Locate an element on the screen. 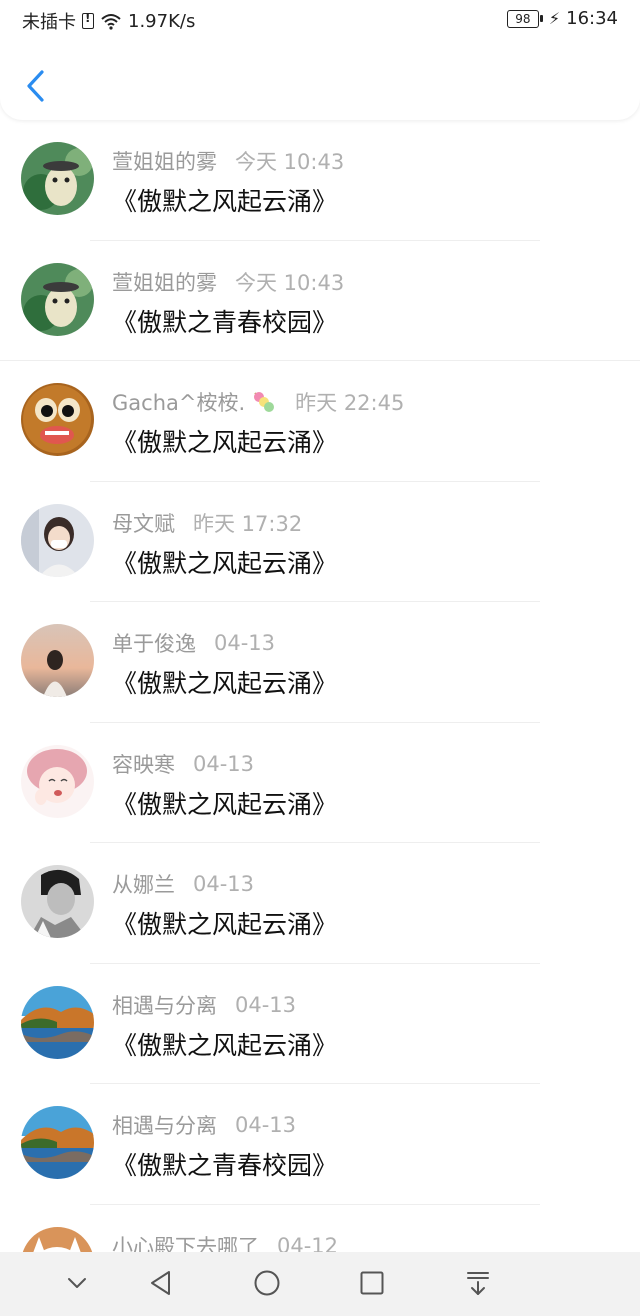 Image resolution: width=640 pixels, height=1316 pixels. message-meta: 小心殿下去哪了 04-12 is located at coordinates (225, 1242).